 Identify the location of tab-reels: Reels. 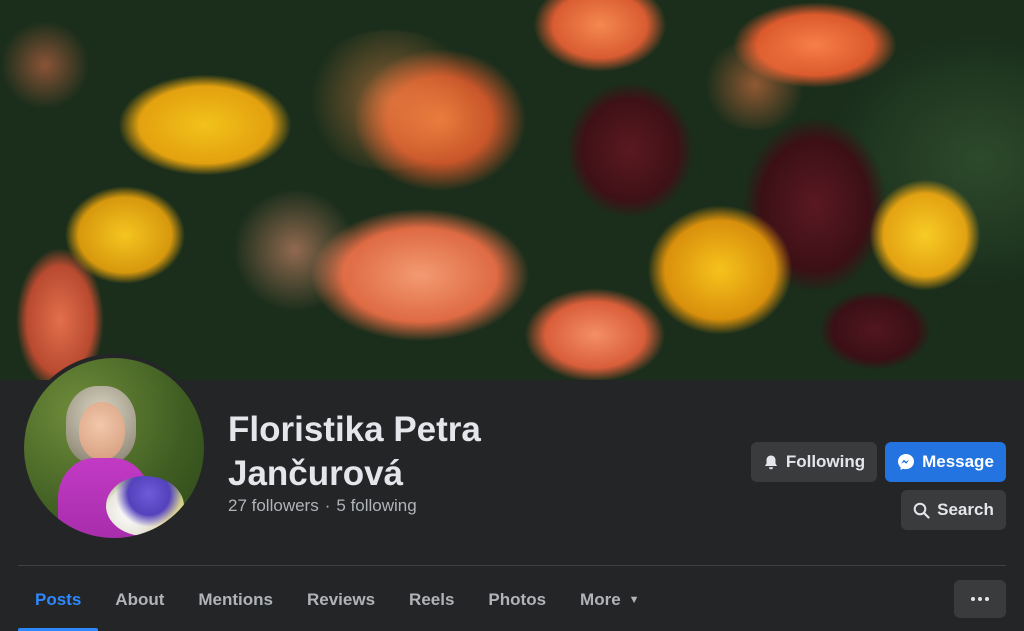
(431, 599).